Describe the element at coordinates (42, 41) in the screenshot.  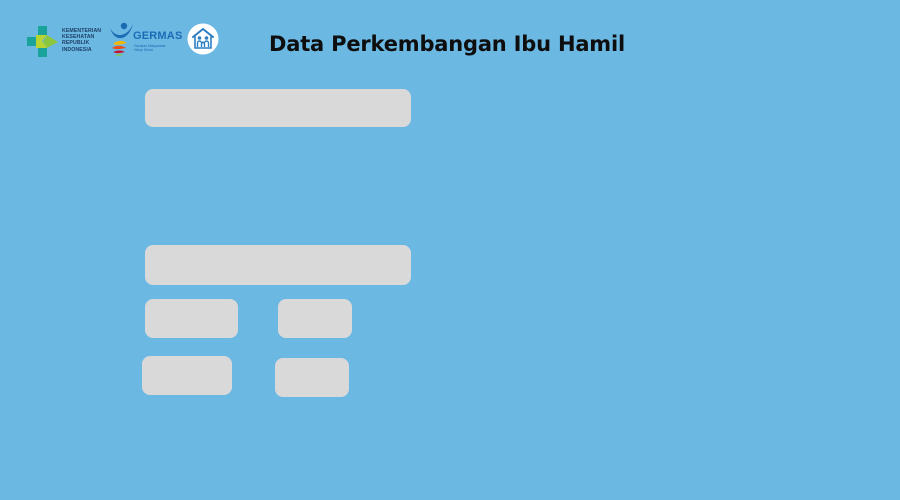
I see `kemenkes-logo-icon` at that location.